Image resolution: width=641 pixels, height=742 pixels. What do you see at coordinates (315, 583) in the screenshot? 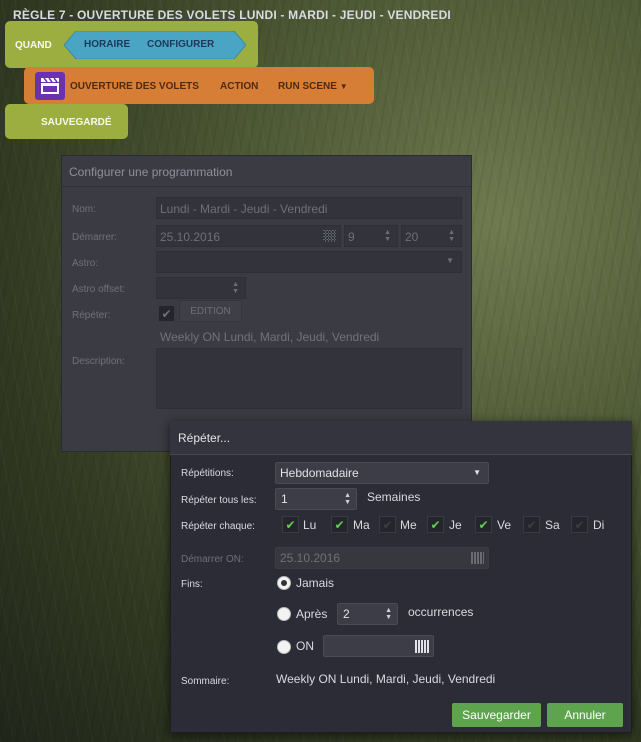
I see `ends-never-label: Jamais` at bounding box center [315, 583].